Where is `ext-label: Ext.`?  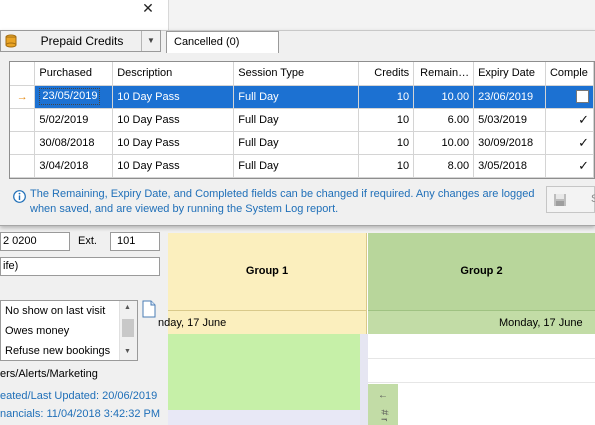 ext-label: Ext. is located at coordinates (87, 241).